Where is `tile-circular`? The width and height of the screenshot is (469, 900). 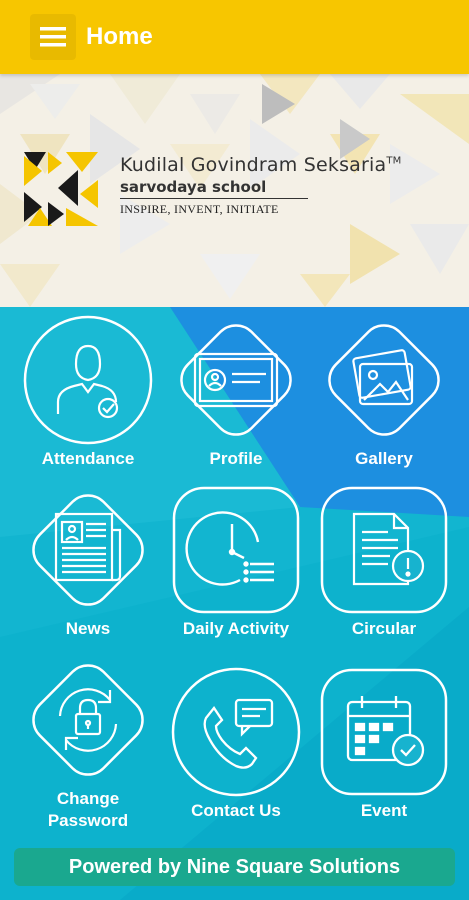 tile-circular is located at coordinates (384, 550).